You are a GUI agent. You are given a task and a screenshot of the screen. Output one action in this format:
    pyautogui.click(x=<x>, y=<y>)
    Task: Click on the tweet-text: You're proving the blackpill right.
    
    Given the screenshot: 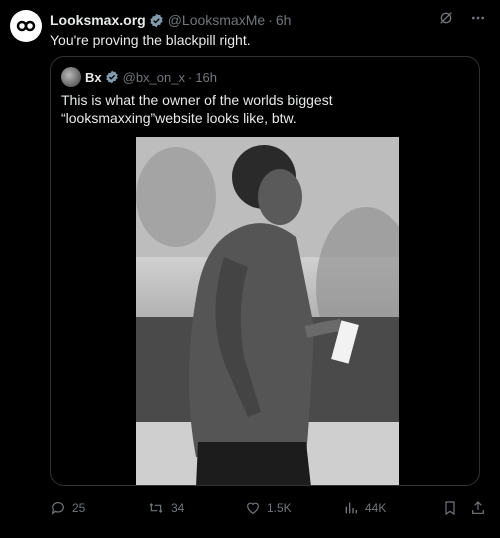 What is the action you would take?
    pyautogui.click(x=150, y=40)
    